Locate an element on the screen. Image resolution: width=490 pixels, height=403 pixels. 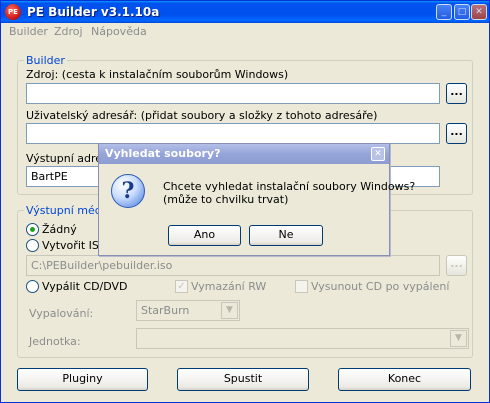
menu-builder: Builder is located at coordinates (28, 31).